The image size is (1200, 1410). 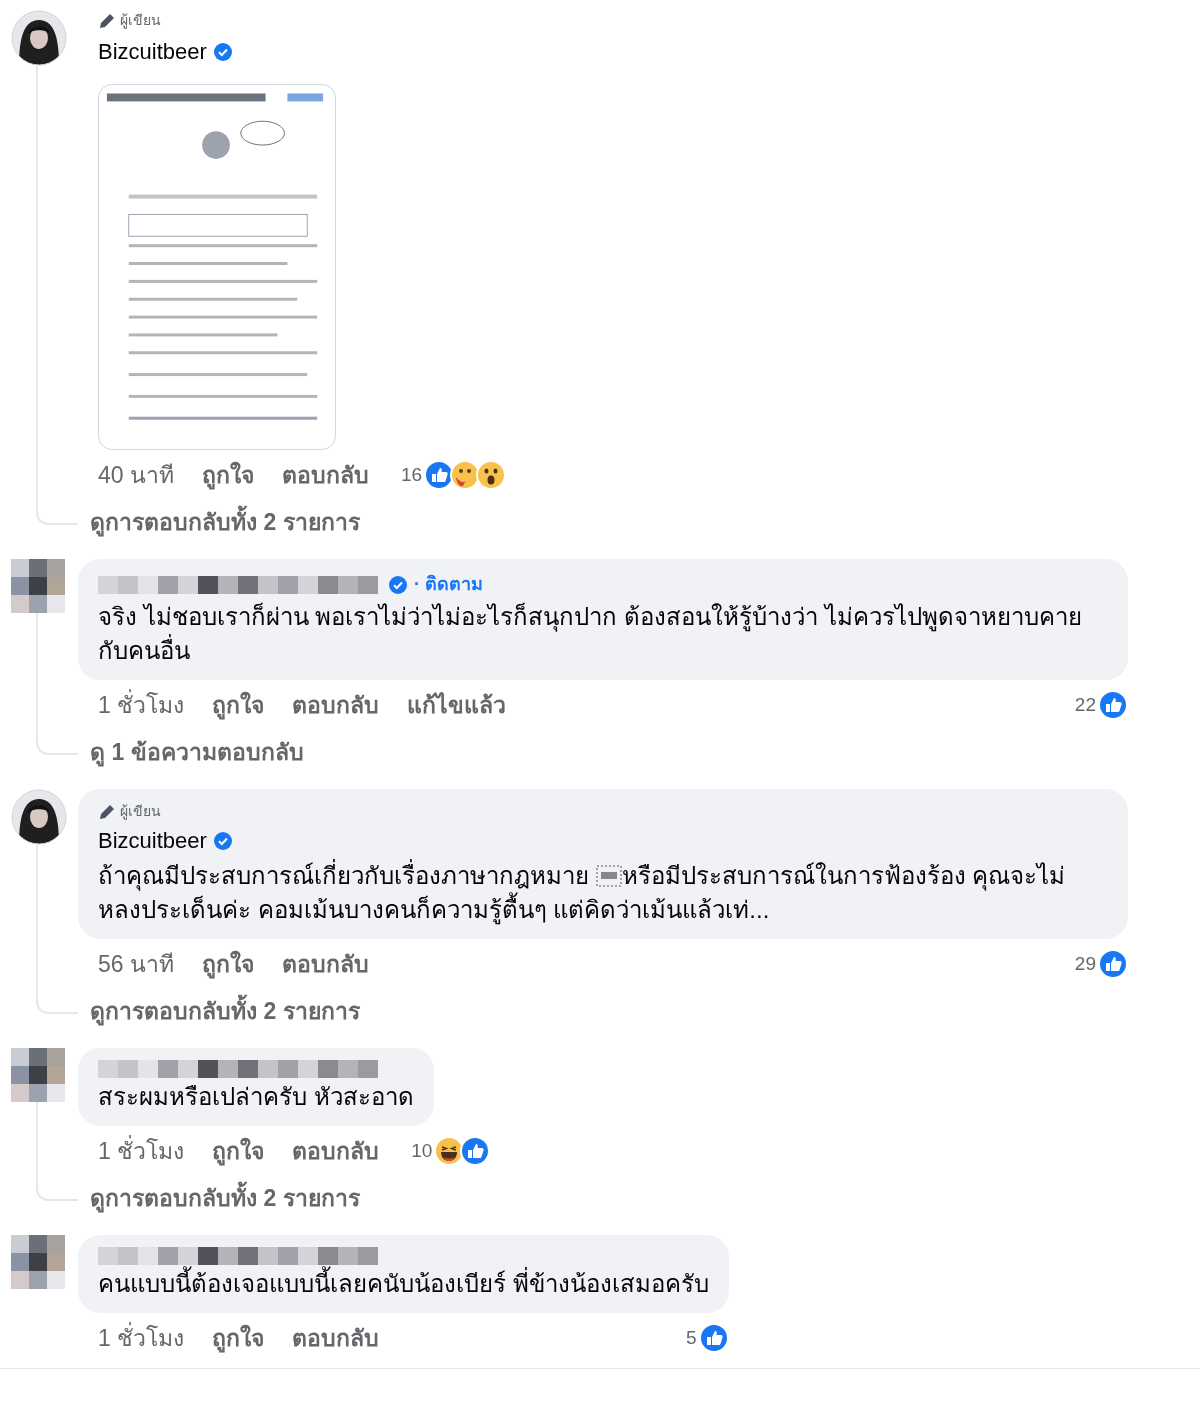 I want to click on comment-text: สระผมหรือเปล่าครับ หัวสะอาด, so click(x=256, y=1097).